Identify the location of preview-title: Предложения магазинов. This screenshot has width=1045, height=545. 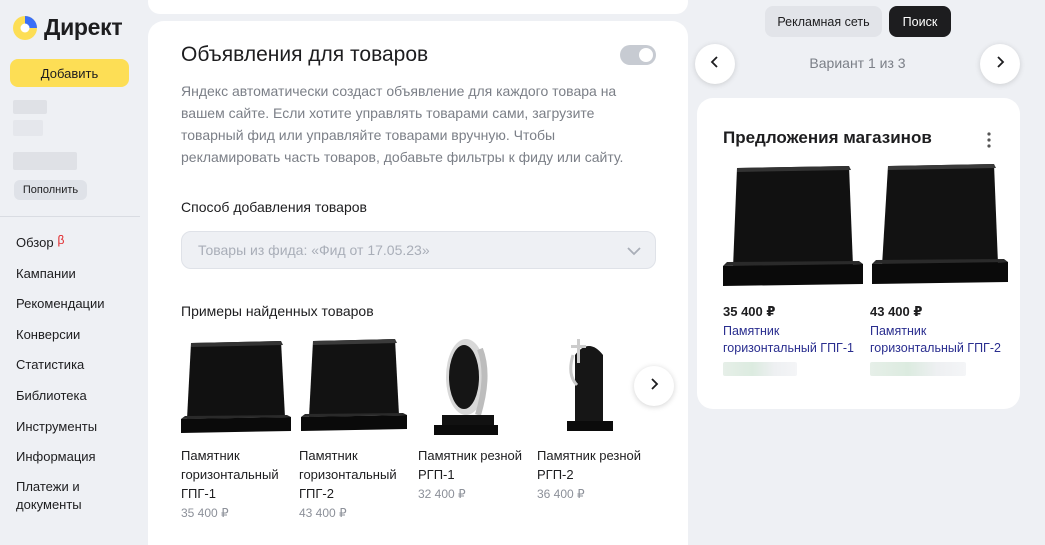
(827, 137).